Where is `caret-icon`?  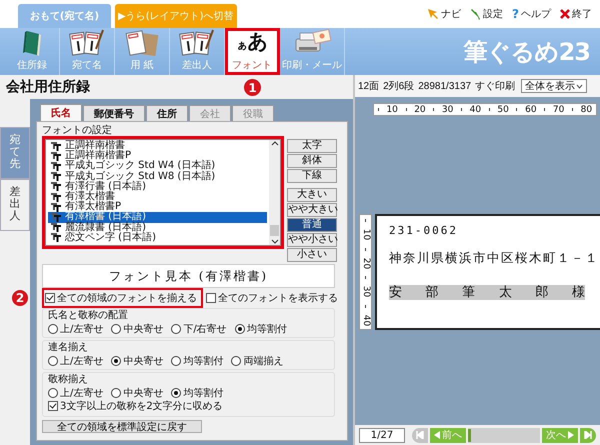 caret-icon is located at coordinates (580, 86).